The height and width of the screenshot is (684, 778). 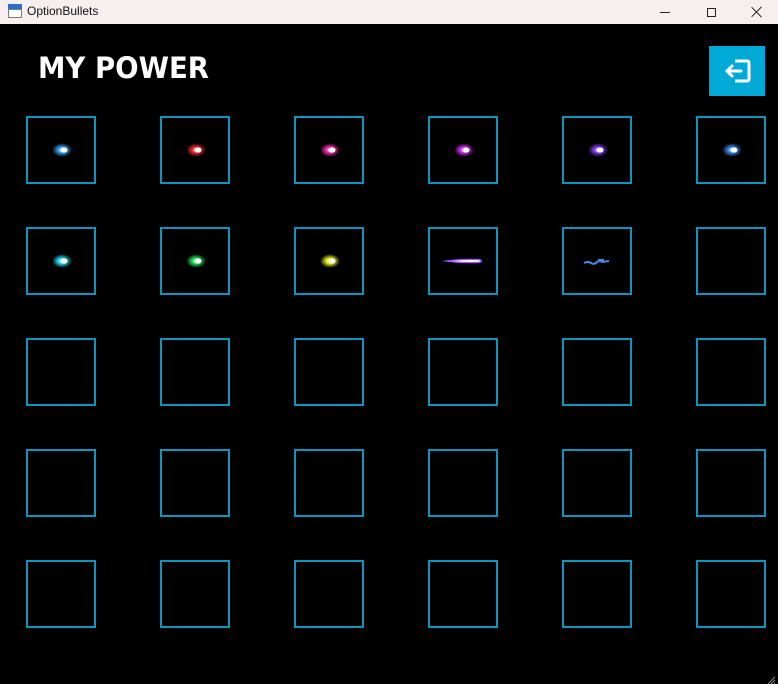 I want to click on yellow-orb-bullet, so click(x=330, y=261).